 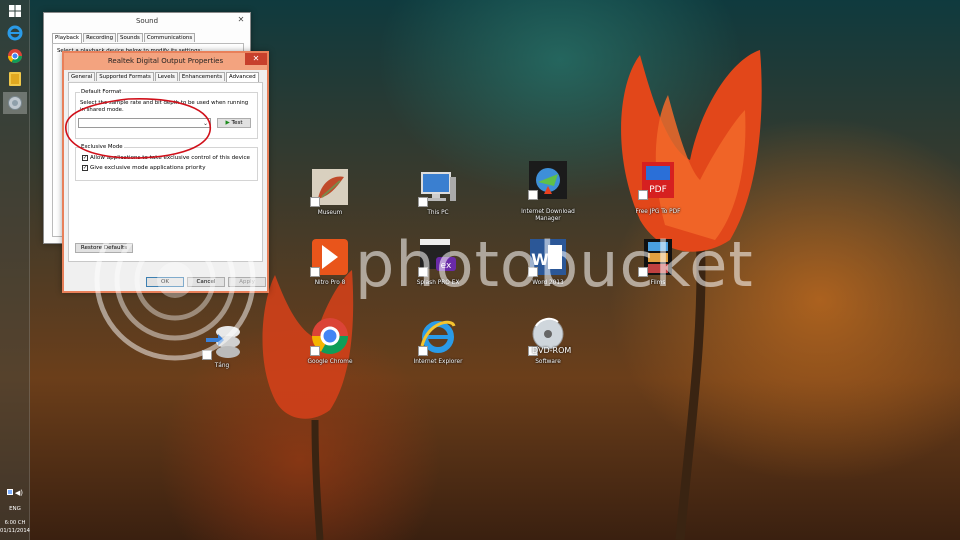 I want to click on desktop-icon-label: Google Chrome, so click(x=330, y=362).